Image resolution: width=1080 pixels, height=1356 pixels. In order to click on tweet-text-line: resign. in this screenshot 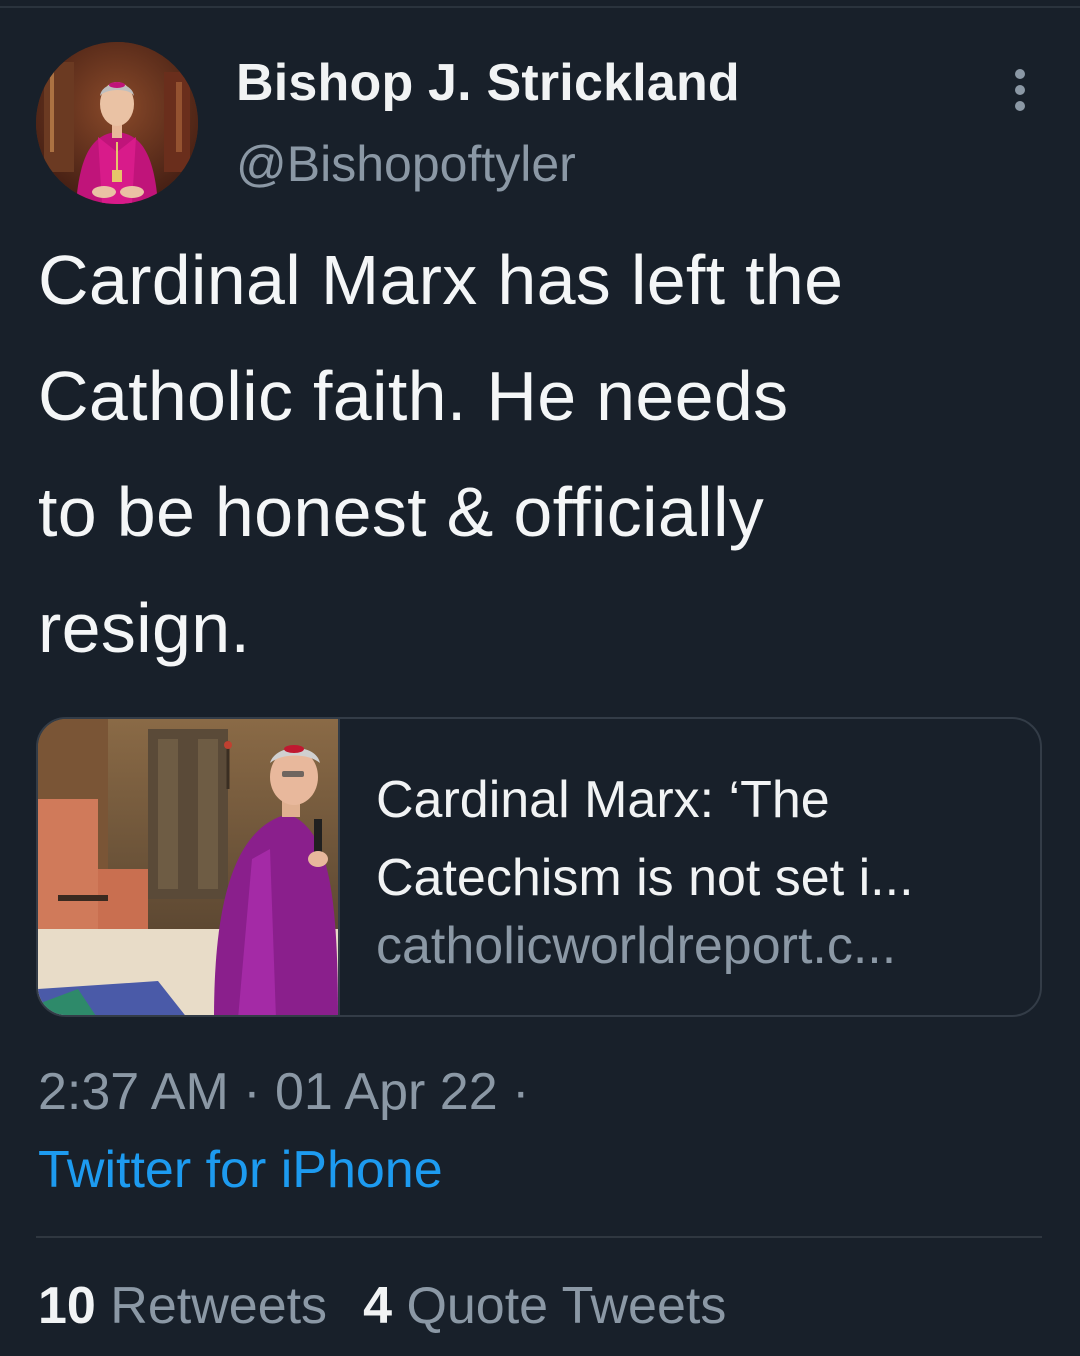, I will do `click(144, 628)`.